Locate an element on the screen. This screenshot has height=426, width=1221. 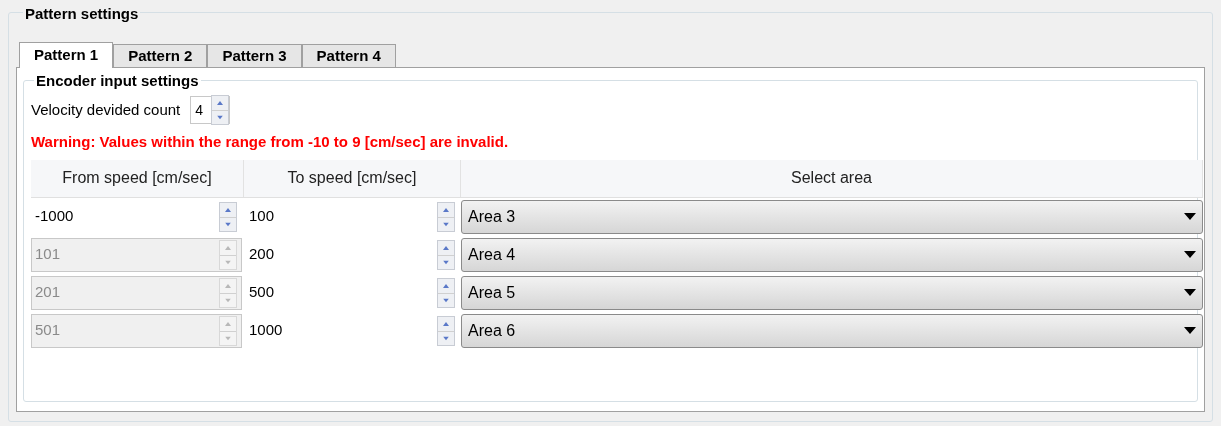
warning-text: Warning: Values within the range from -10 to 9 [cm/sec] are invalid. is located at coordinates (270, 142).